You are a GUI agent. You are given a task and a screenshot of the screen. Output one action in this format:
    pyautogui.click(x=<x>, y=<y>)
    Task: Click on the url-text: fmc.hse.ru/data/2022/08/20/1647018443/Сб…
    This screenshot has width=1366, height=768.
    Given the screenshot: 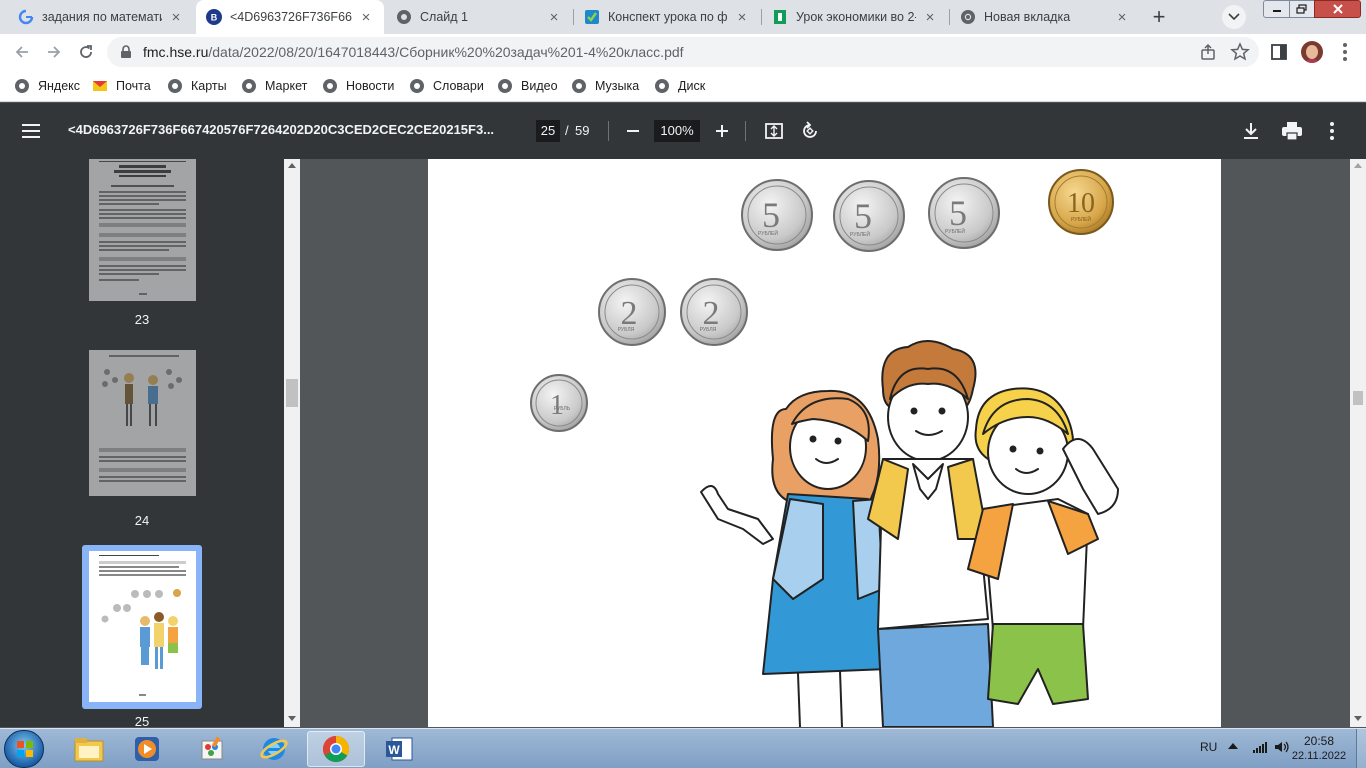 What is the action you would take?
    pyautogui.click(x=413, y=52)
    